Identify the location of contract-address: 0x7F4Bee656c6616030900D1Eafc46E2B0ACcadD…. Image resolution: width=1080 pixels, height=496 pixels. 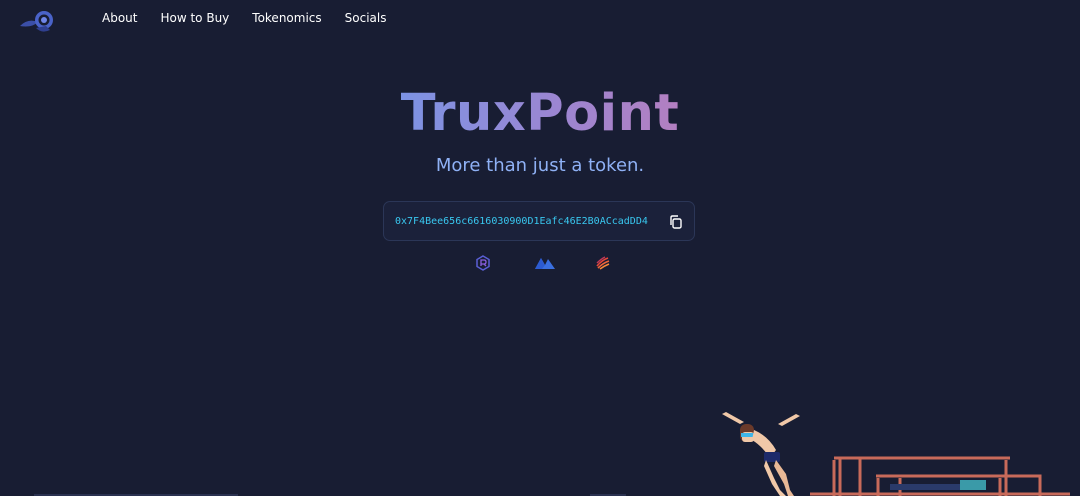
(521, 221).